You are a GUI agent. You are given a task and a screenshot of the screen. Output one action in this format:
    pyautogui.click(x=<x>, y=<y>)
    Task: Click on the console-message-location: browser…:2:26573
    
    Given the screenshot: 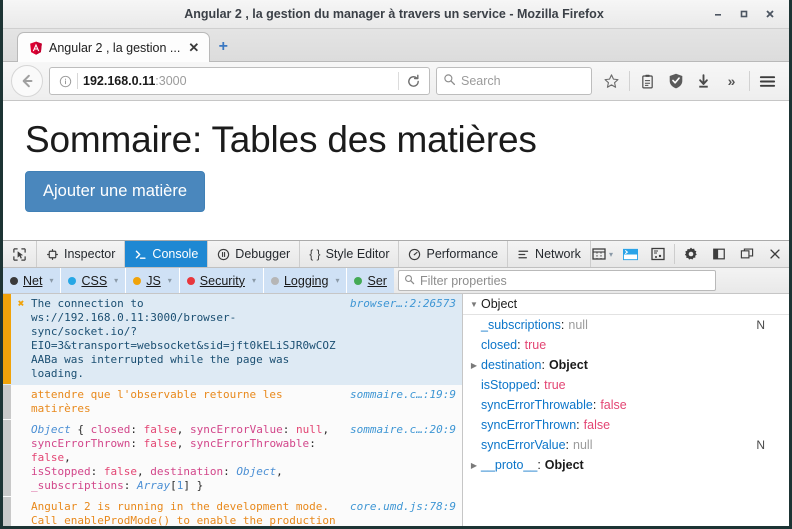 What is the action you would take?
    pyautogui.click(x=403, y=304)
    